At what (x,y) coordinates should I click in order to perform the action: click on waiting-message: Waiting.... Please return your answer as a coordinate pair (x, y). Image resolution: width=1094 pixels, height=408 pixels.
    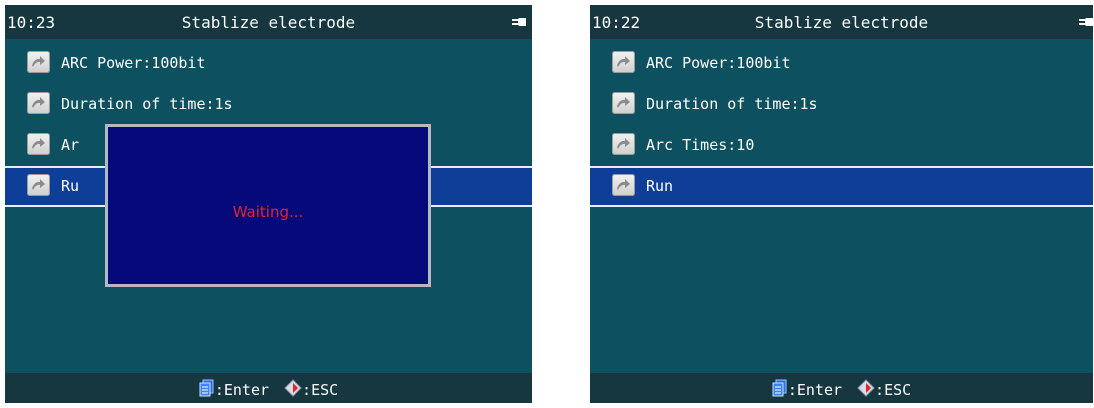
    Looking at the image, I should click on (268, 212).